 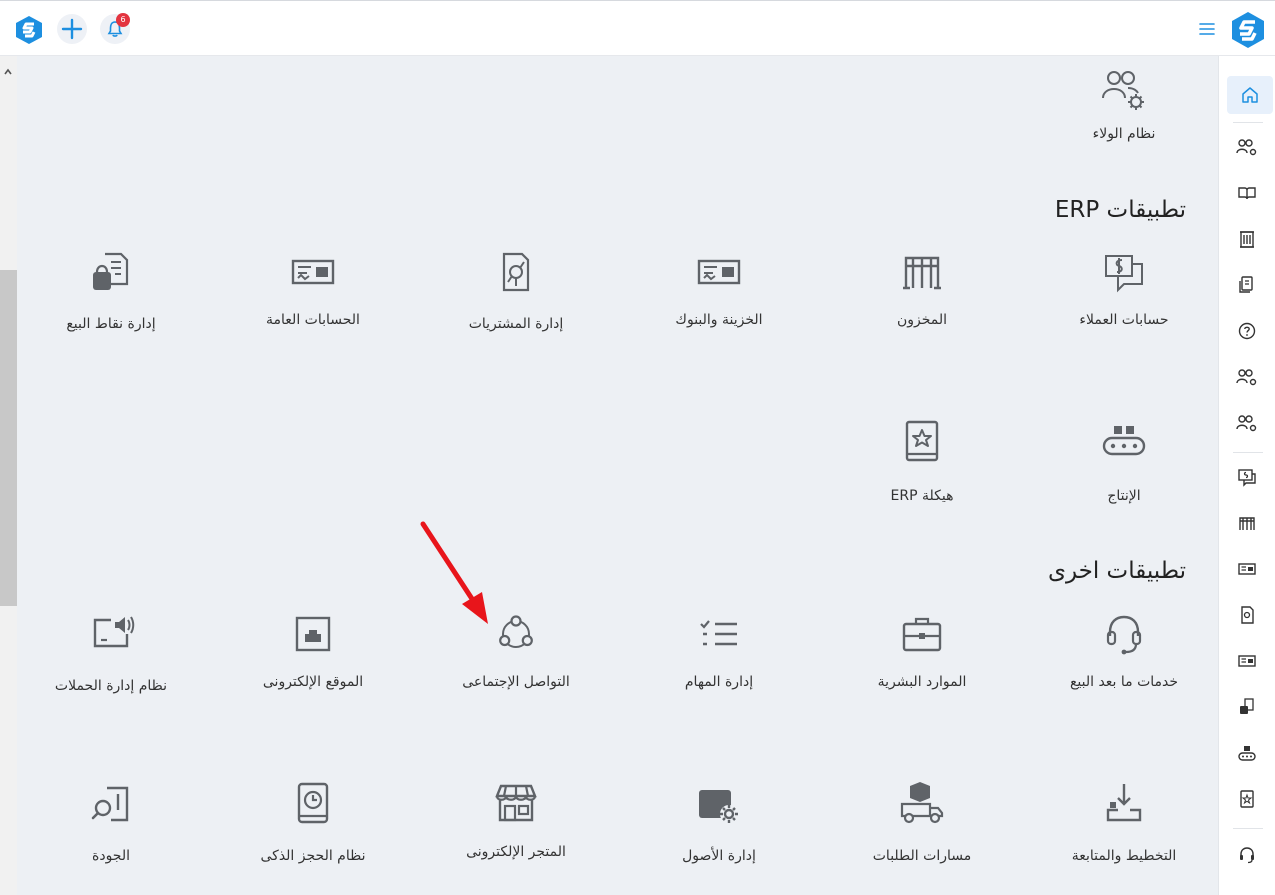 I want to click on app-label: مسارات الطلبات, so click(x=922, y=856).